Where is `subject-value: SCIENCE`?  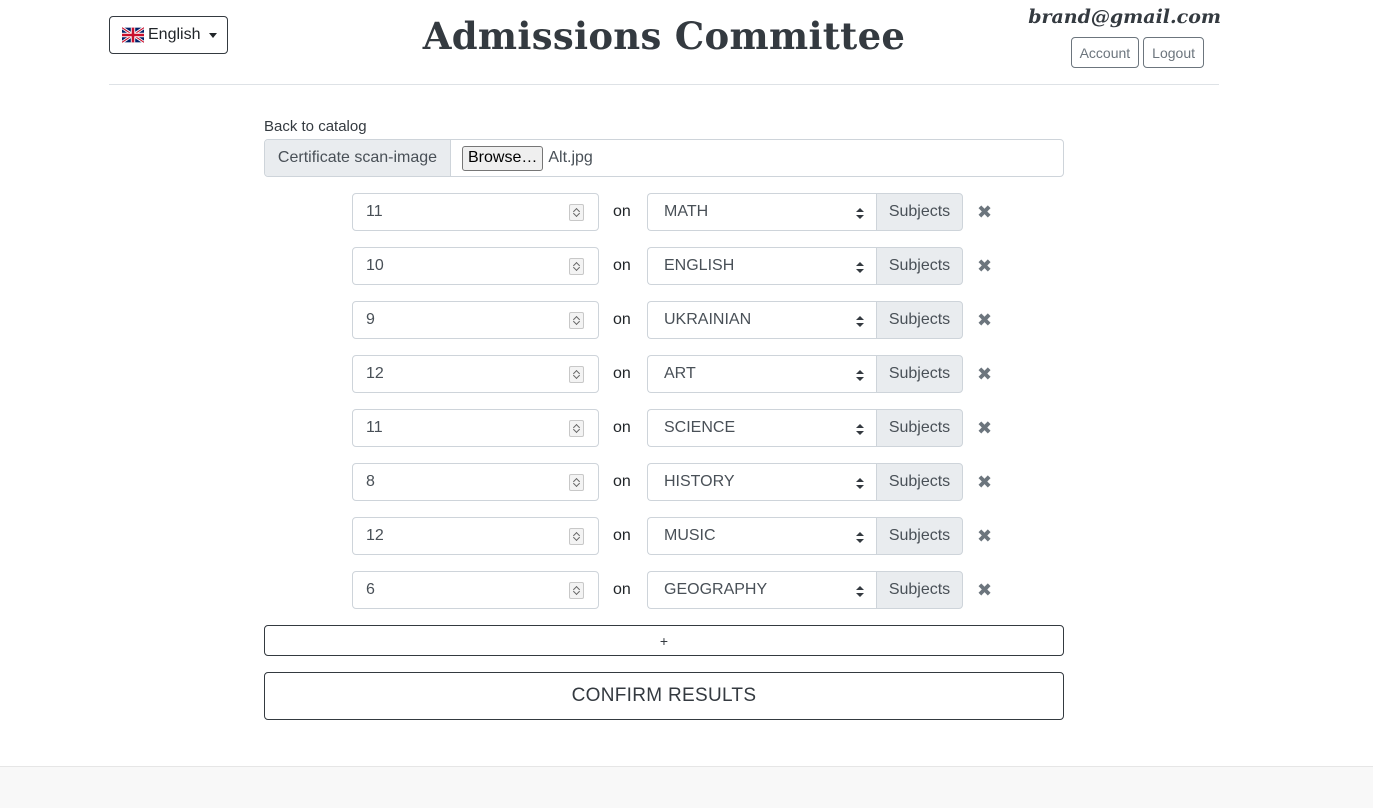 subject-value: SCIENCE is located at coordinates (700, 427).